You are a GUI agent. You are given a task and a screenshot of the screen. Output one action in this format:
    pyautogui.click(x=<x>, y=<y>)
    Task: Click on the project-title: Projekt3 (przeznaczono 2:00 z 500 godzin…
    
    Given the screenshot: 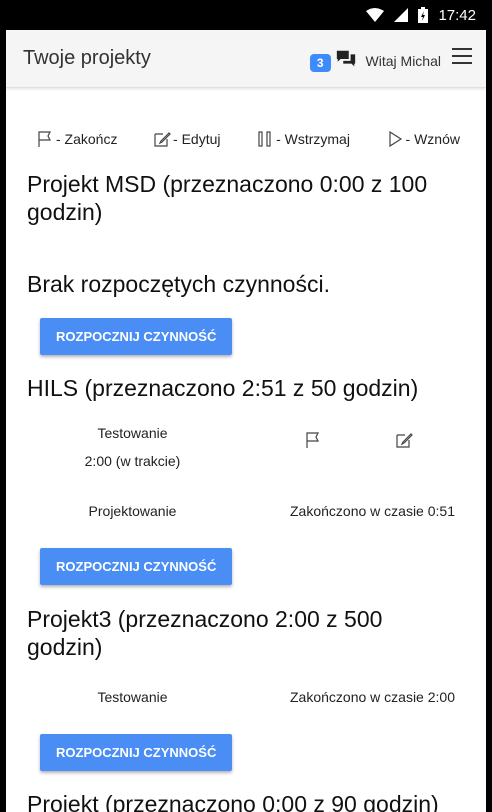 What is the action you would take?
    pyautogui.click(x=205, y=633)
    